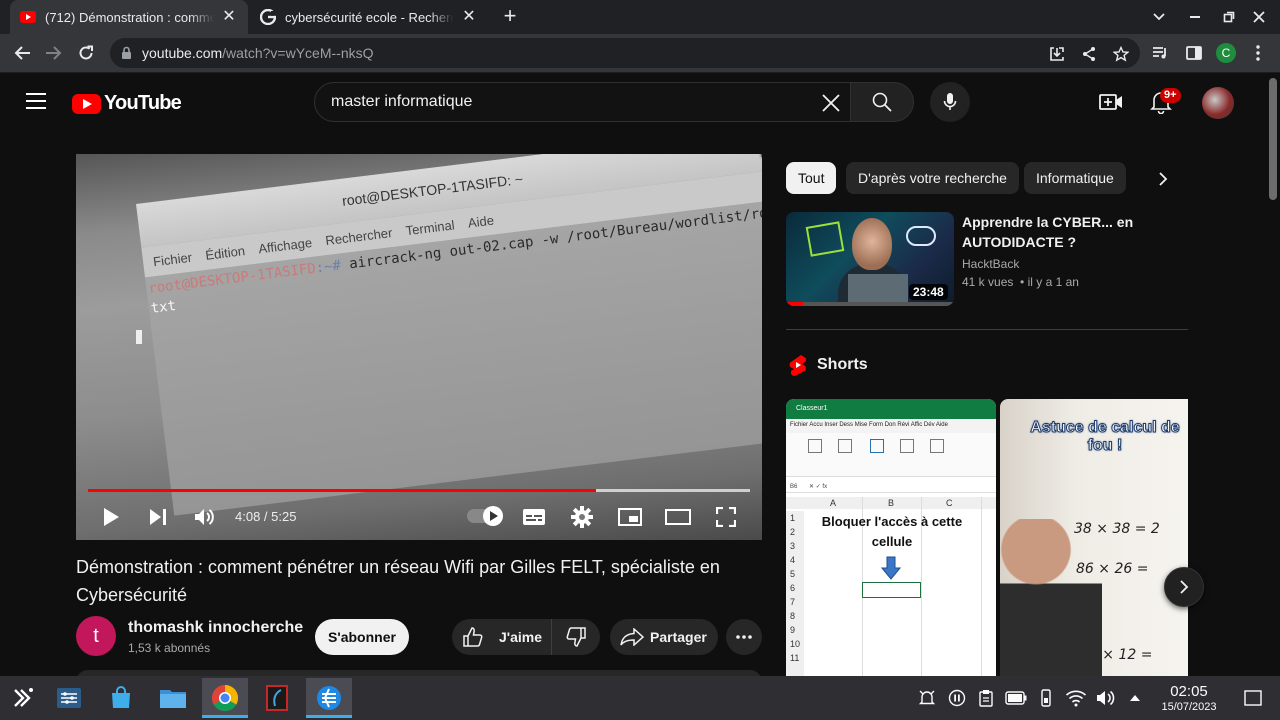 This screenshot has width=1280, height=720. Describe the element at coordinates (510, 17) in the screenshot. I see `new-tab-button: +` at that location.